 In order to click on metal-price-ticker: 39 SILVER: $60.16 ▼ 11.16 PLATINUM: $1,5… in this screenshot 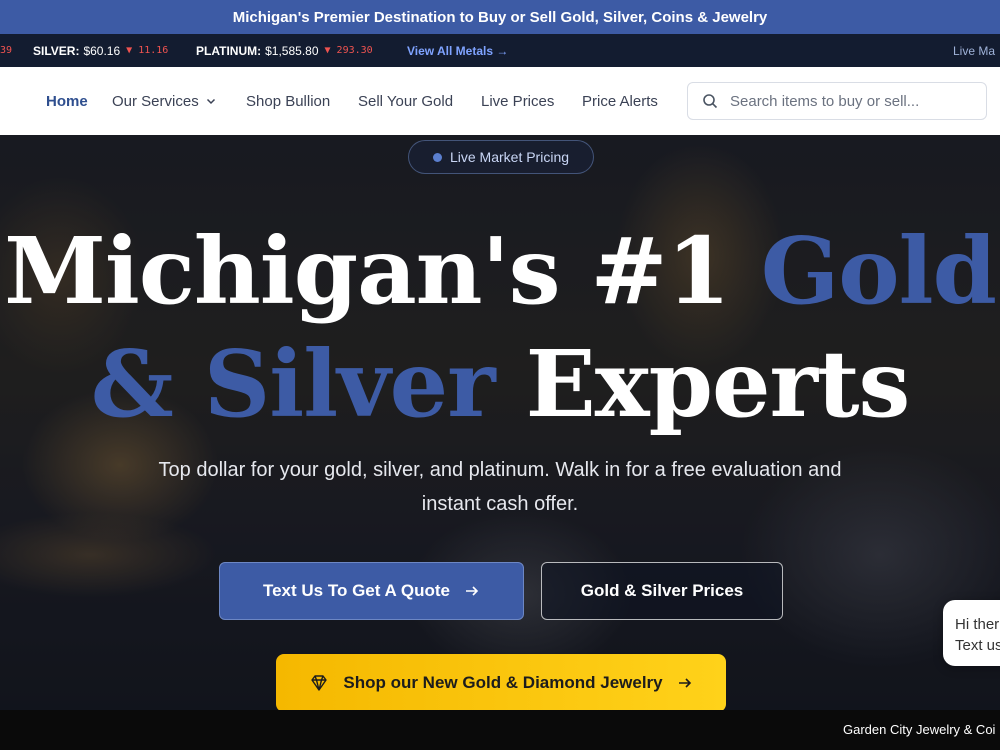, I will do `click(500, 50)`.